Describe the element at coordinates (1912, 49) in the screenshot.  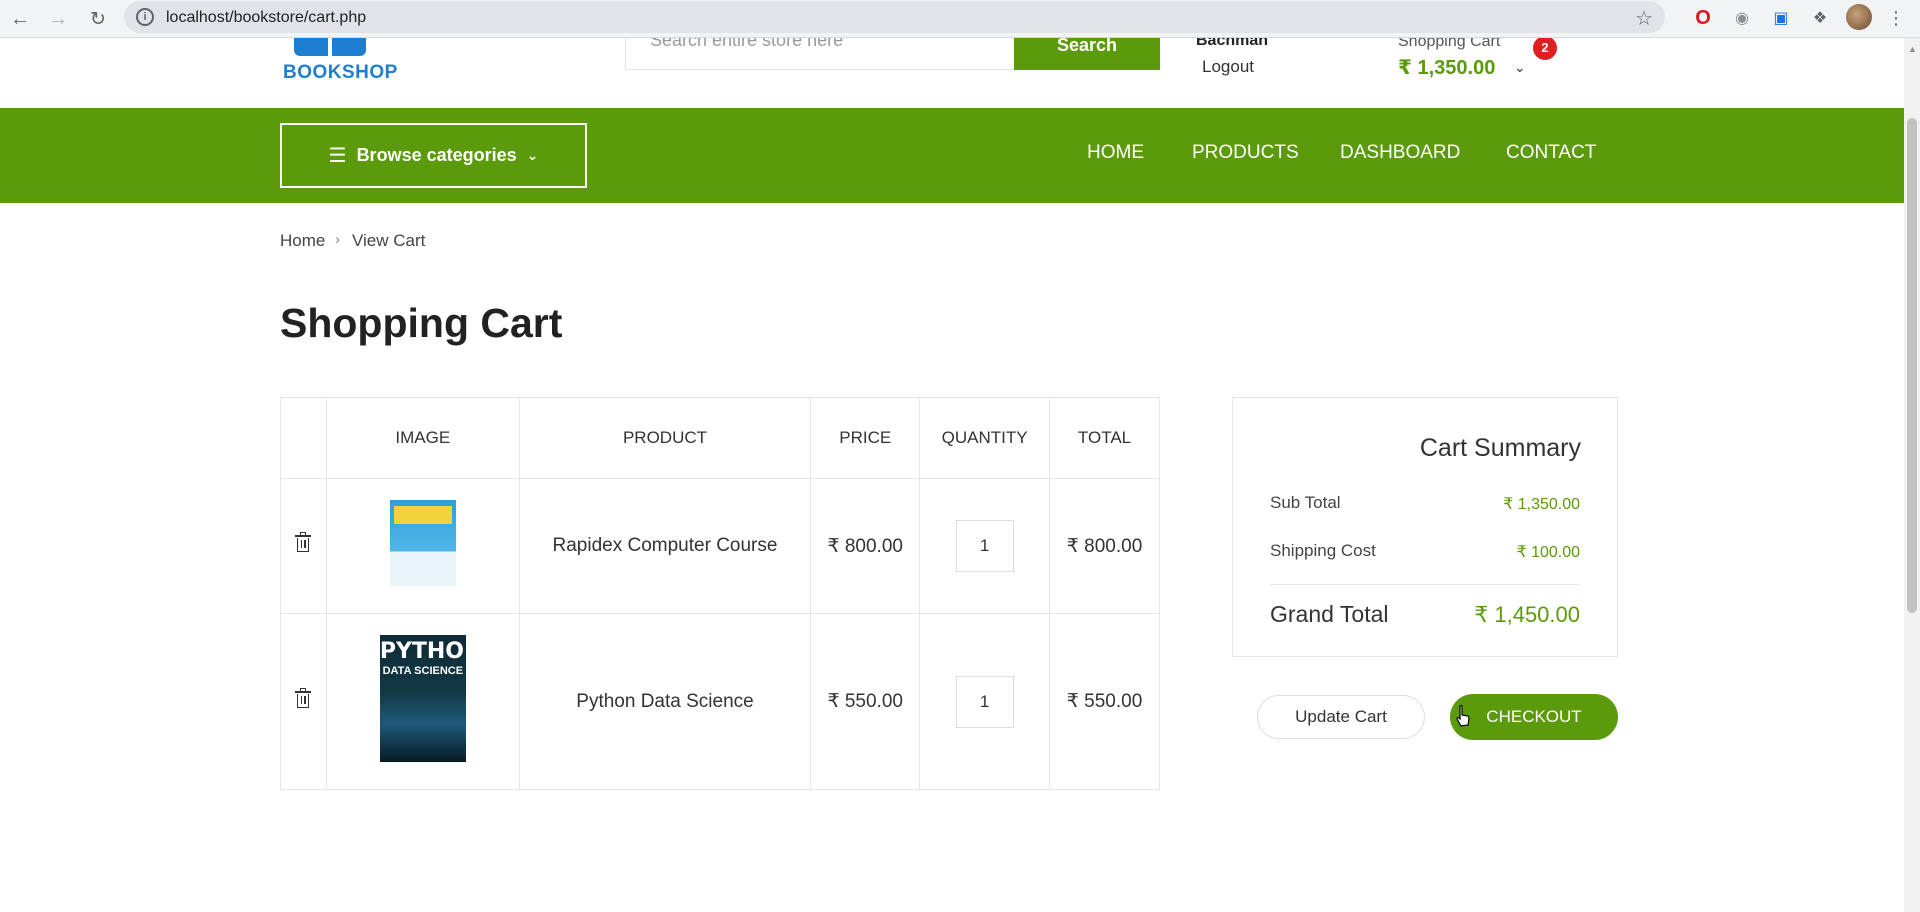
I see `scroll-up-icon: ▲` at that location.